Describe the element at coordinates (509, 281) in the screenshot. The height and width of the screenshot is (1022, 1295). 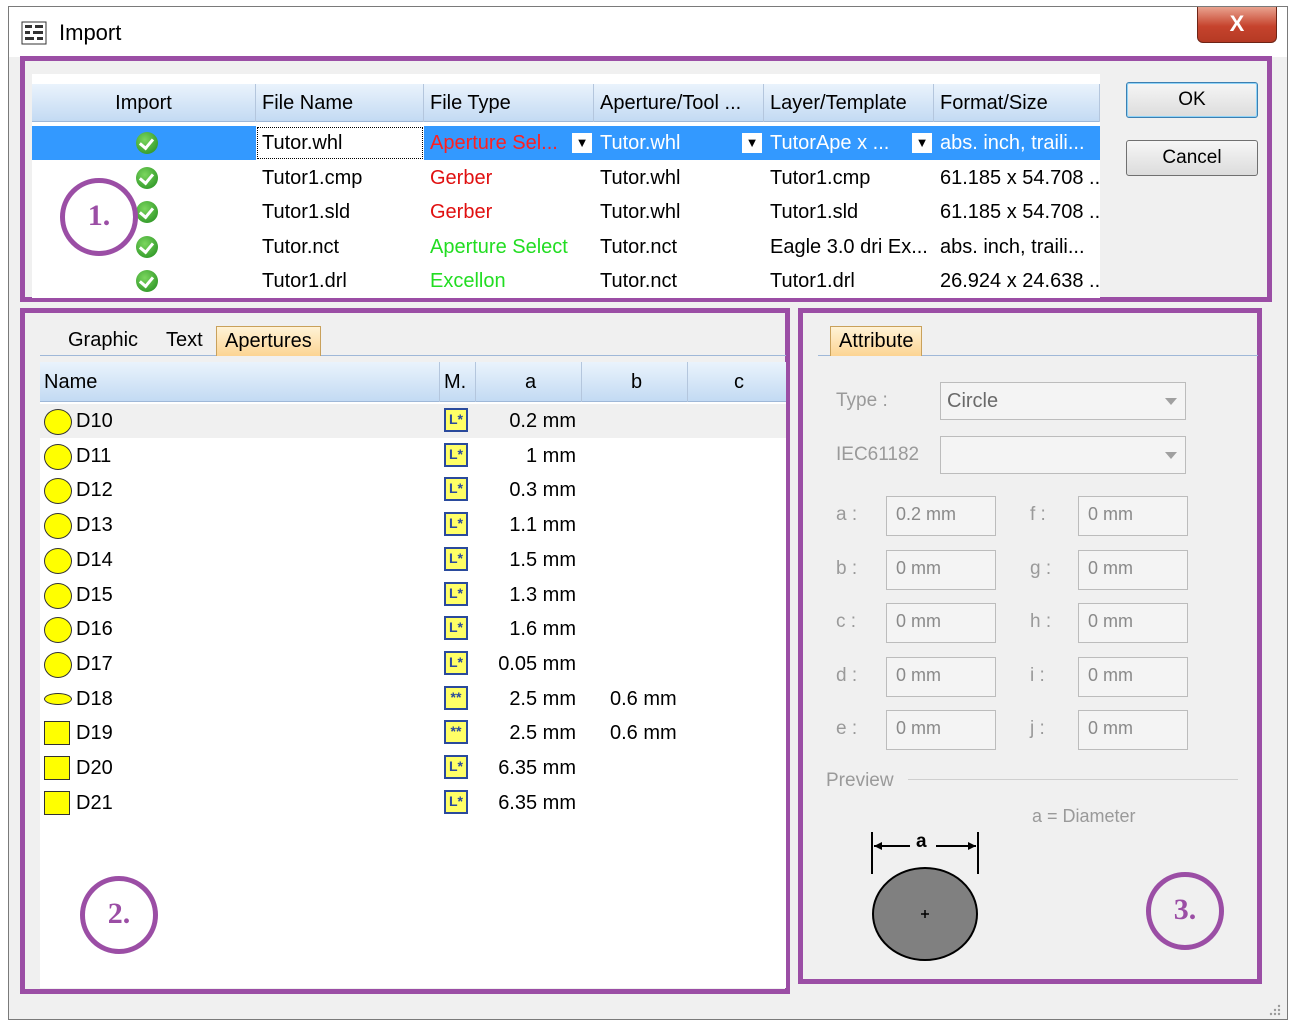
I see `file-type-cell: Excellon` at that location.